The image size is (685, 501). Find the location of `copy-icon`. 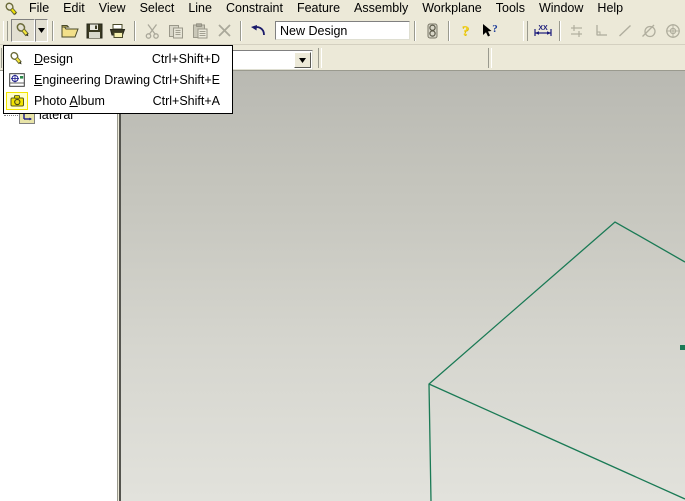

copy-icon is located at coordinates (175, 31).